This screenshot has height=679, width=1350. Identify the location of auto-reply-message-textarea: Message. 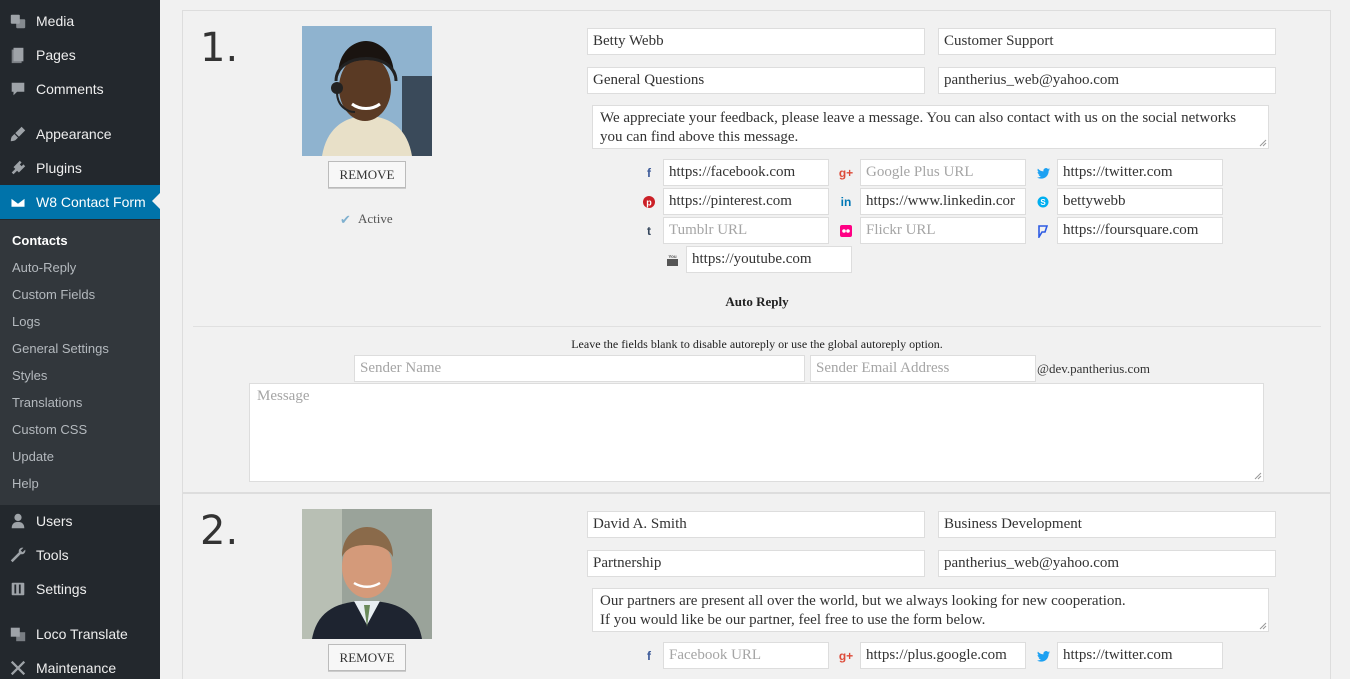
(756, 432).